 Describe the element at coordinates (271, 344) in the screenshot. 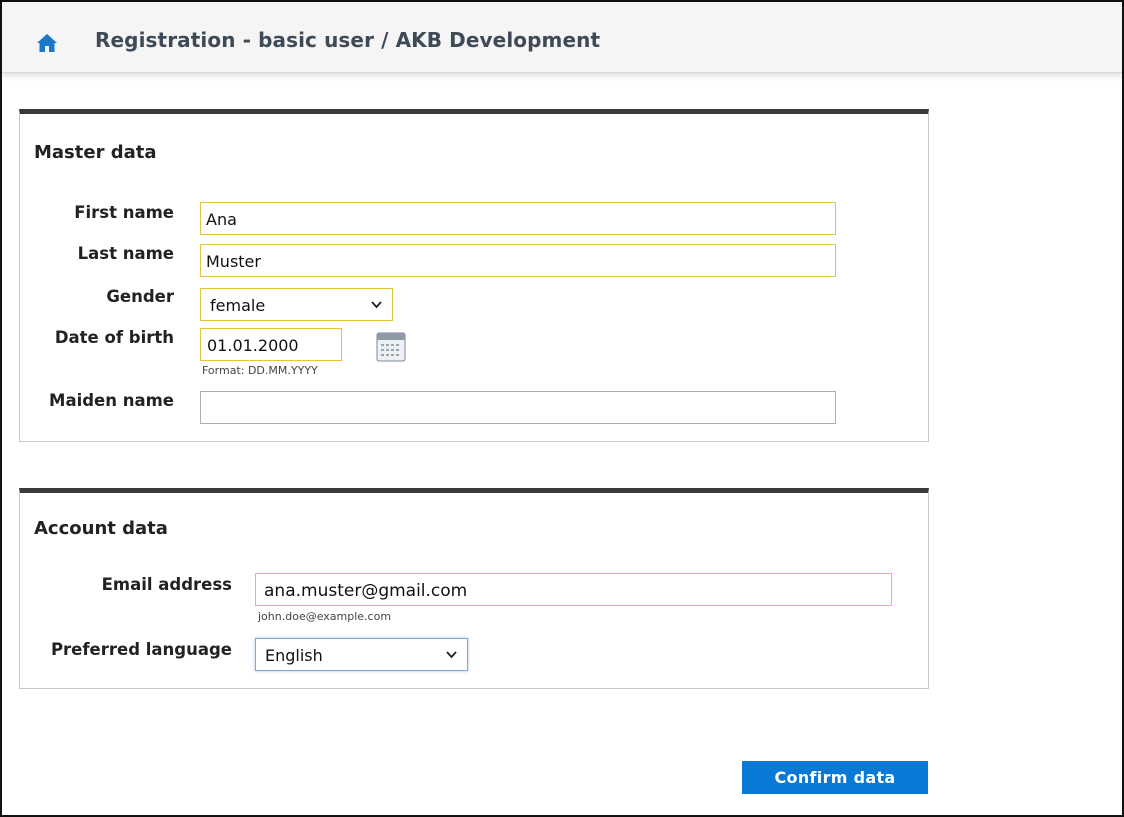

I see `date-of-birth-field: 01.01.2000` at that location.